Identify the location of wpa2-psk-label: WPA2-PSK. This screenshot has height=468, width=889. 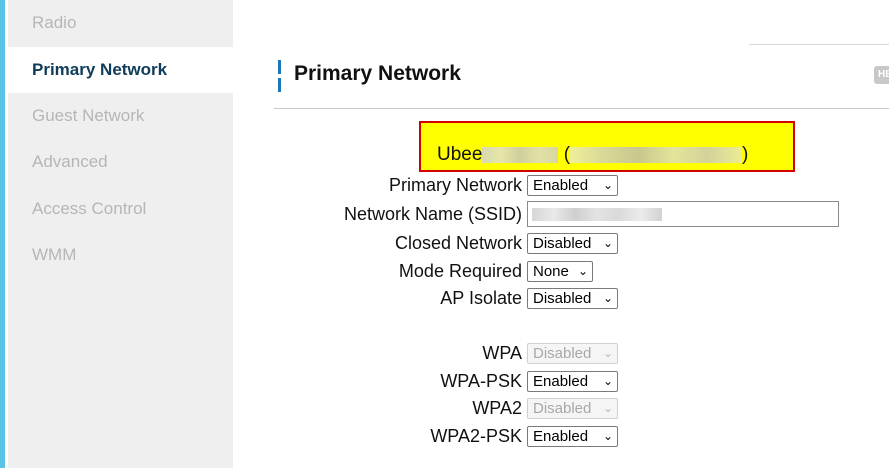
(476, 436).